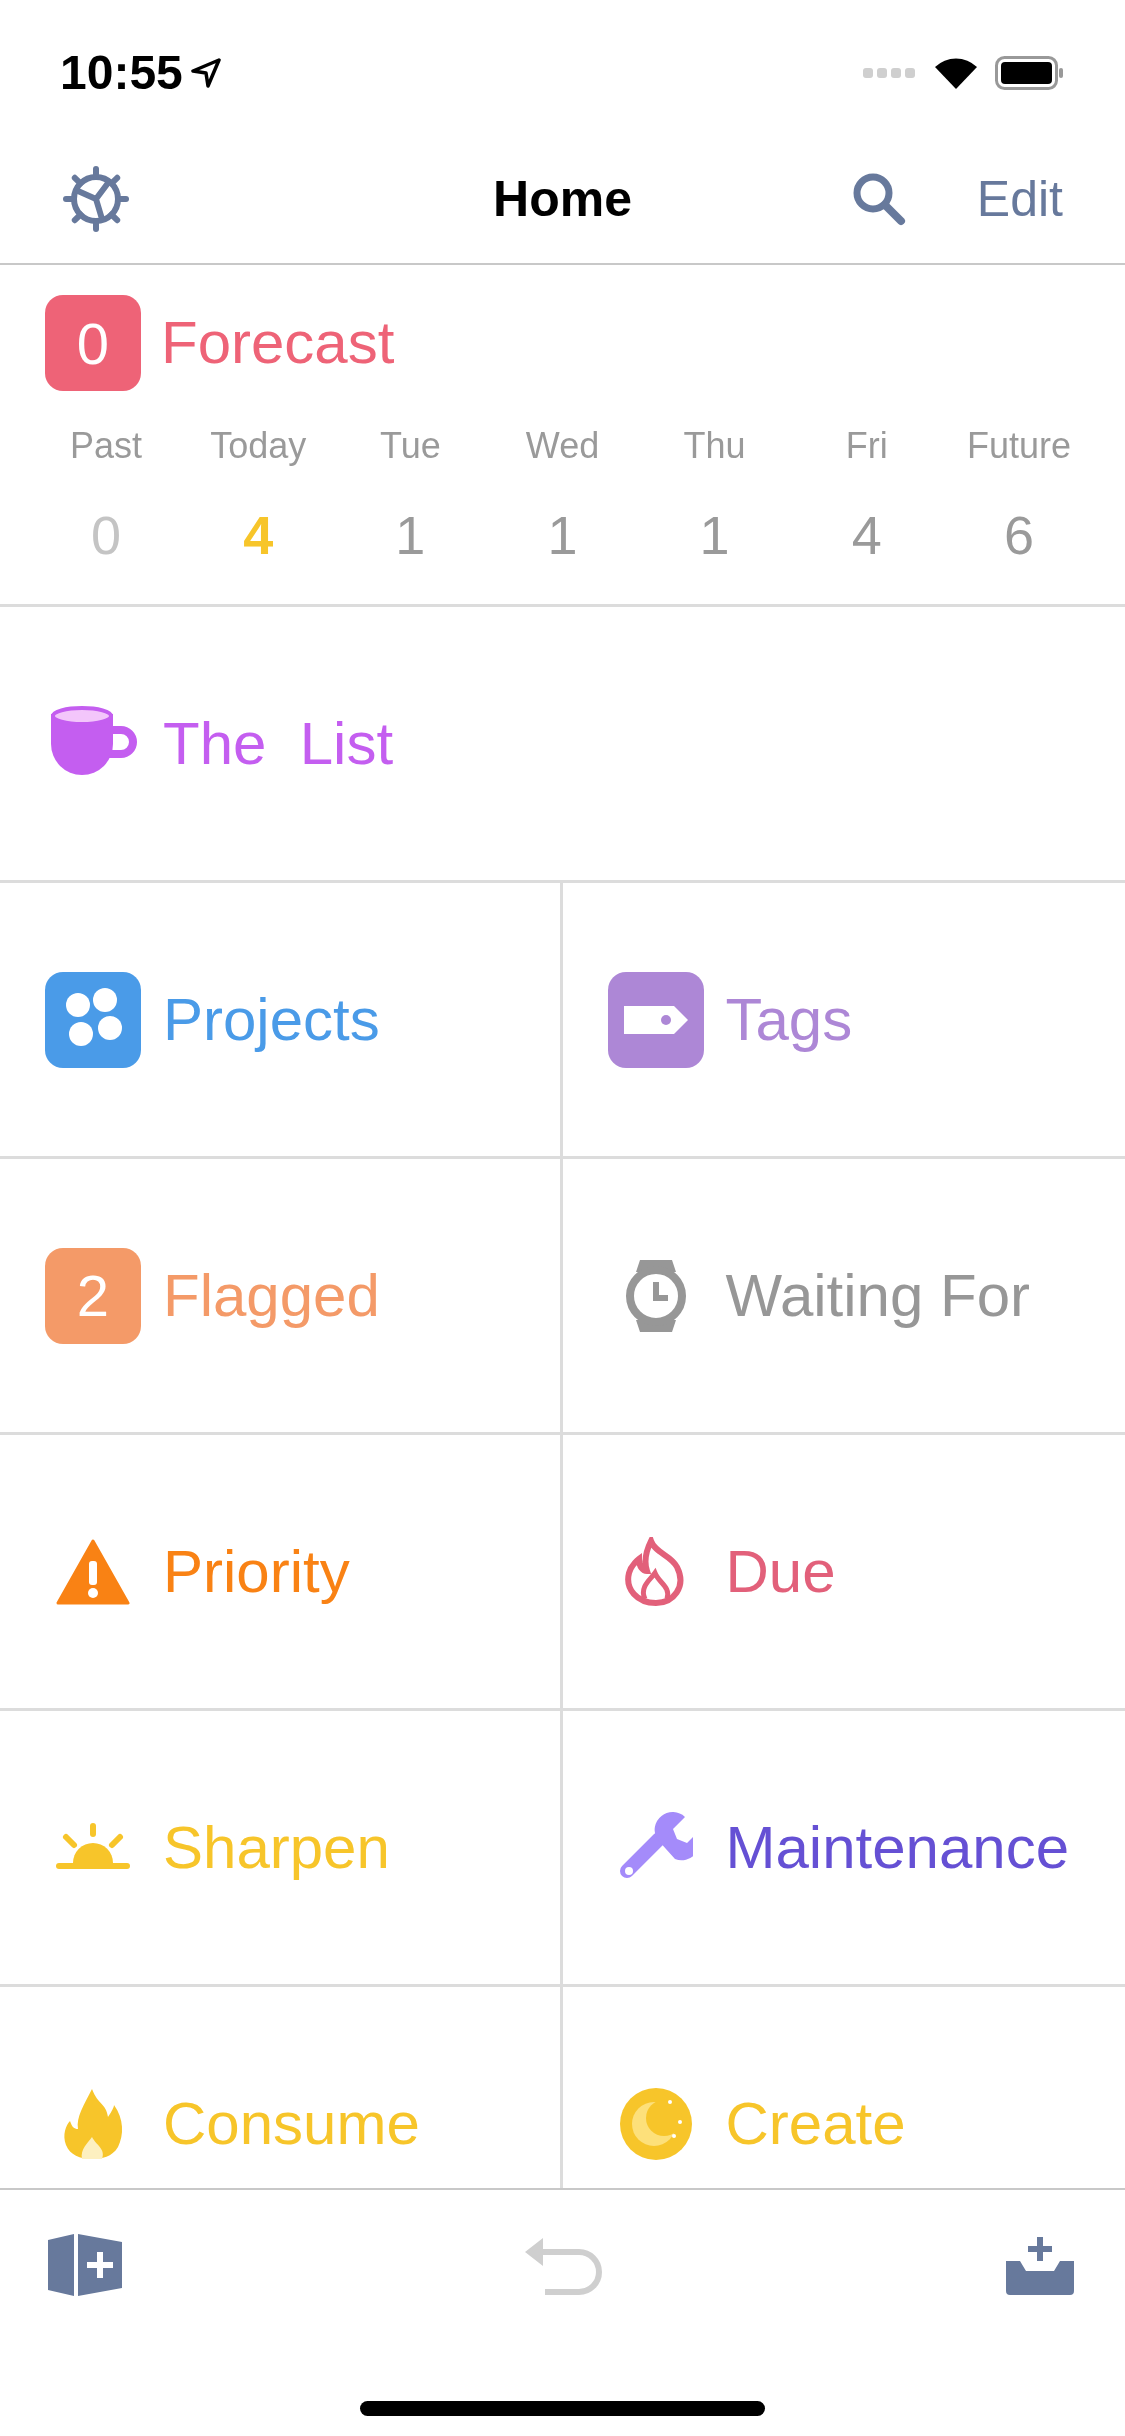 Image resolution: width=1125 pixels, height=2436 pixels. Describe the element at coordinates (1019, 199) in the screenshot. I see `edit-button: Edit` at that location.